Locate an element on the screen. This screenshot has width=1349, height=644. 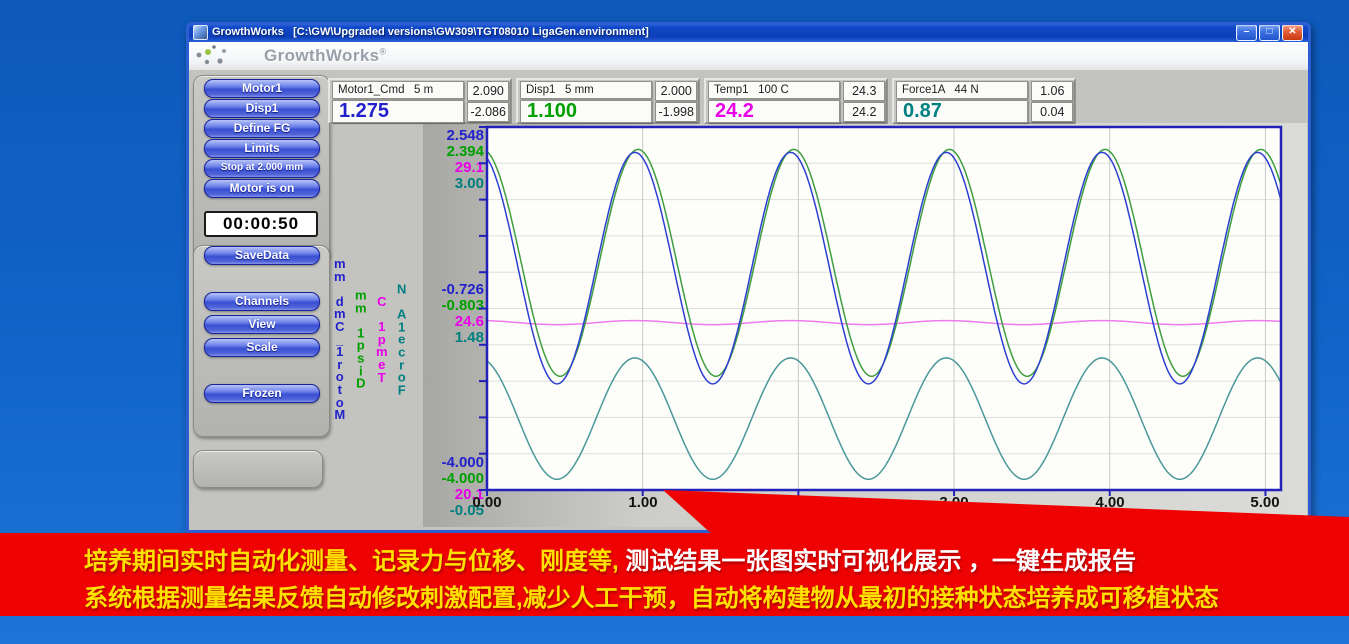
x-tick-label: 2.00 is located at coordinates (798, 502).